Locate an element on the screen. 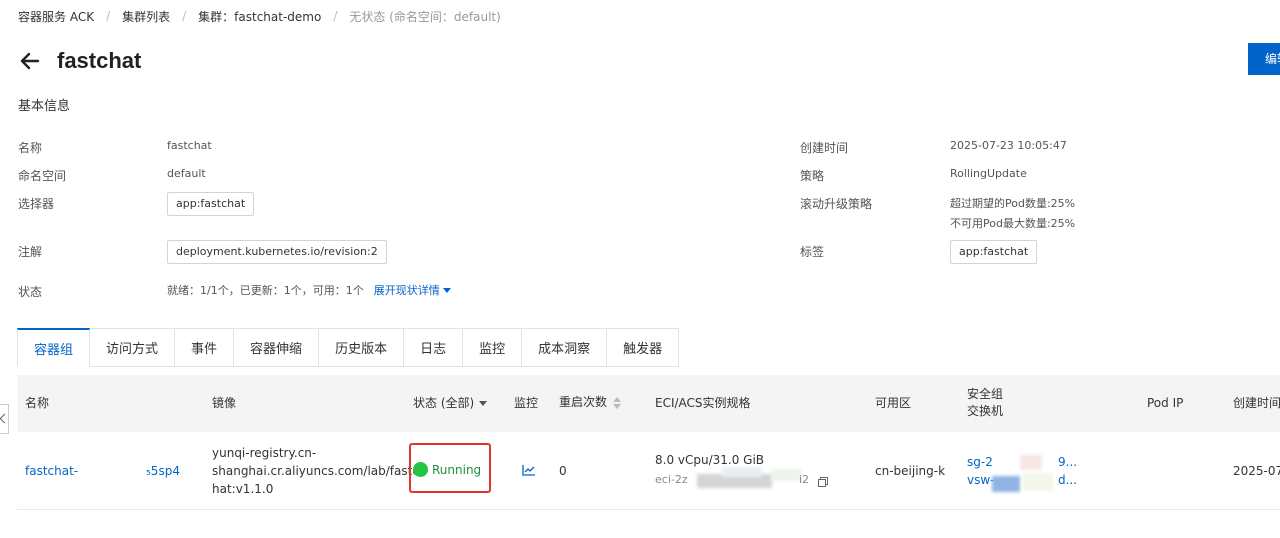  col-zone: 可用区 is located at coordinates (893, 403).